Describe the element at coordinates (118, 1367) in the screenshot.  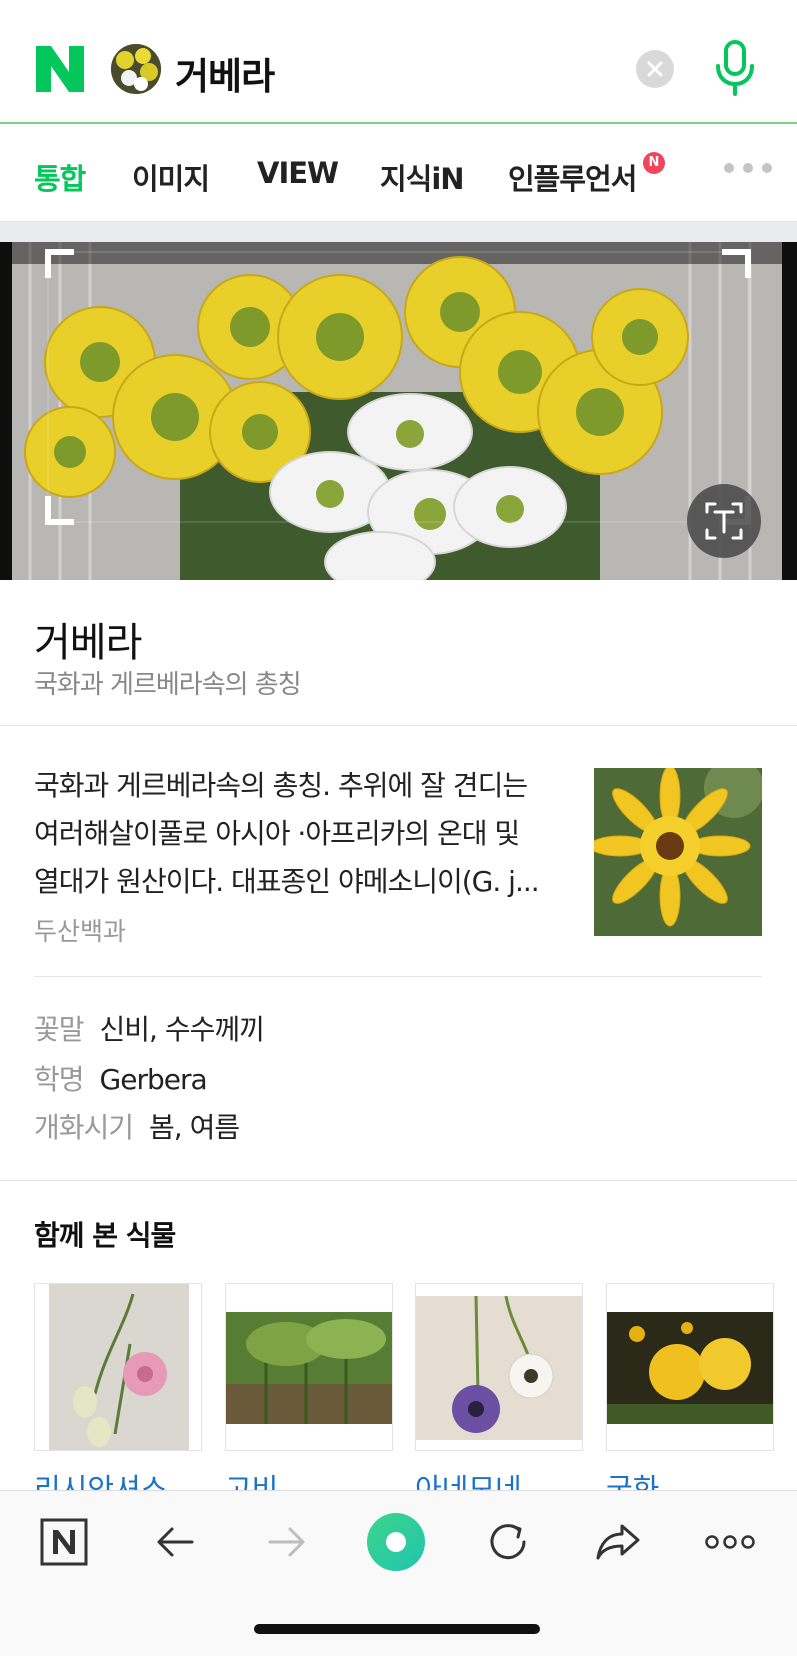
I see `related-plant-card-lisianthus` at that location.